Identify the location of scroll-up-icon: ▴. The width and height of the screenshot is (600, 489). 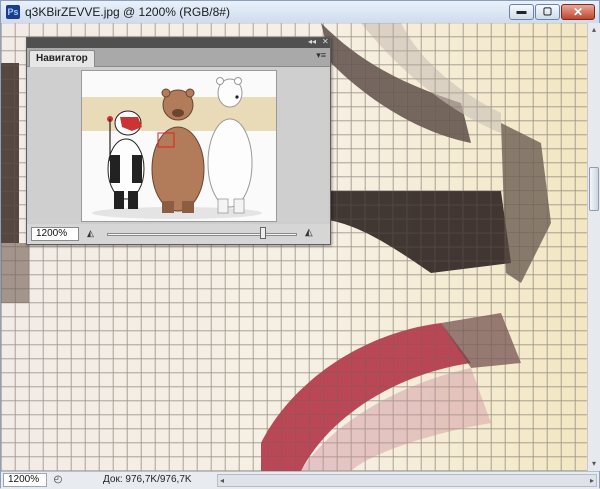
(594, 30).